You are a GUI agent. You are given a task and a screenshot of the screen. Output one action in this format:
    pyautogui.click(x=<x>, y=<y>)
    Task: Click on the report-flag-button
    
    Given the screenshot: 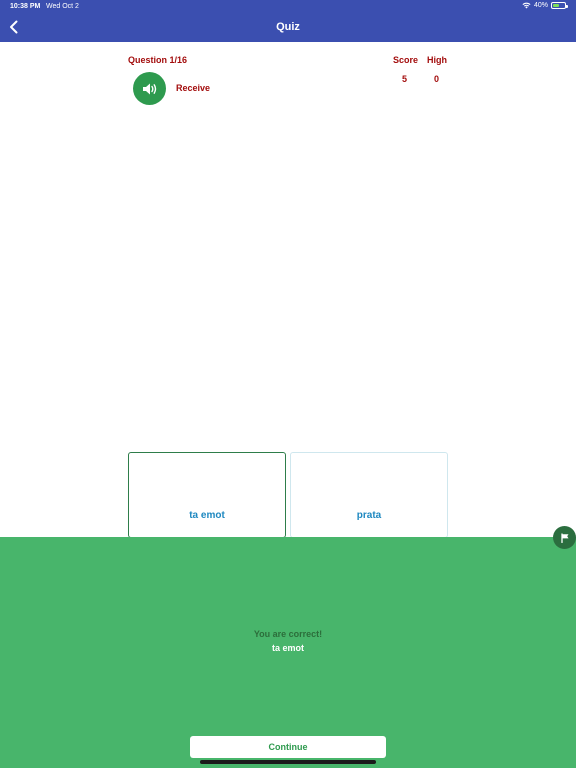 What is the action you would take?
    pyautogui.click(x=564, y=537)
    